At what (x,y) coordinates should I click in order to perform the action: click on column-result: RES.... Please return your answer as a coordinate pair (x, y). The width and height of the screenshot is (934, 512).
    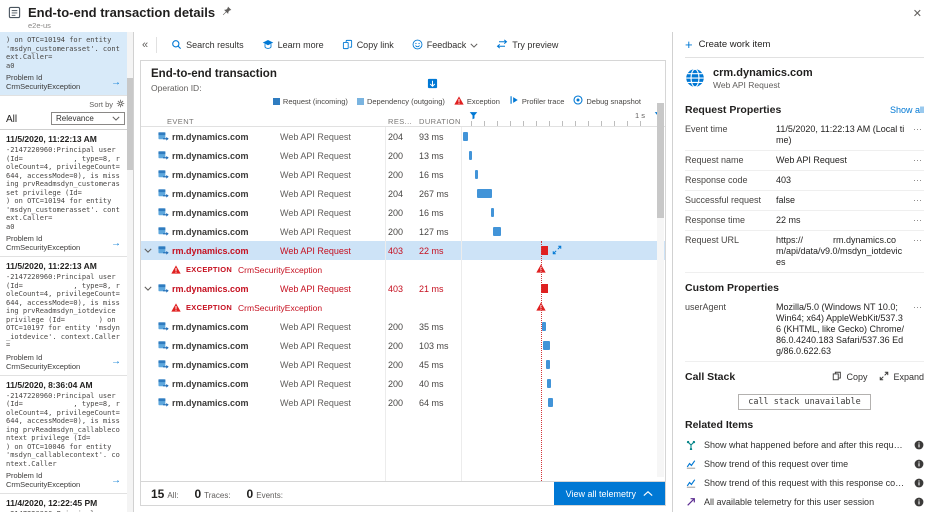
    Looking at the image, I should click on (400, 121).